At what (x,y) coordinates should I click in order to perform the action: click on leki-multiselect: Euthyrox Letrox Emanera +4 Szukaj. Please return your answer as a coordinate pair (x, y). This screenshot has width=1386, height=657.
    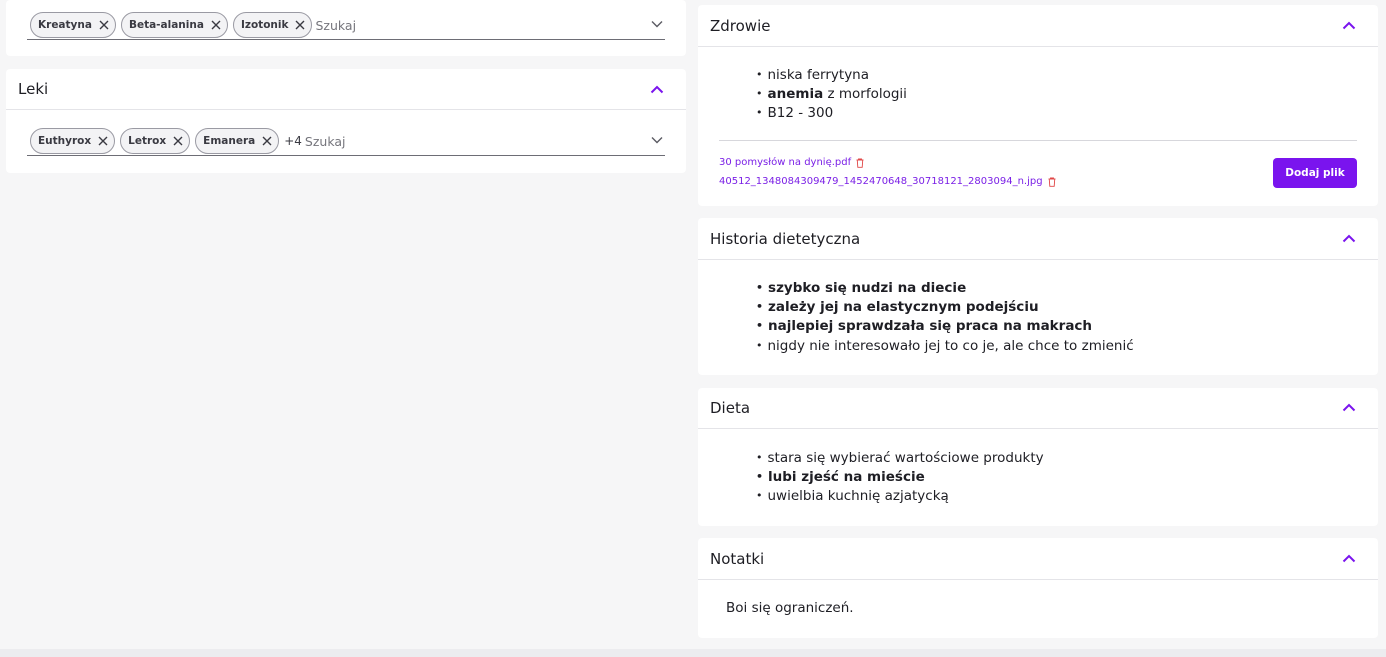
    Looking at the image, I should click on (346, 141).